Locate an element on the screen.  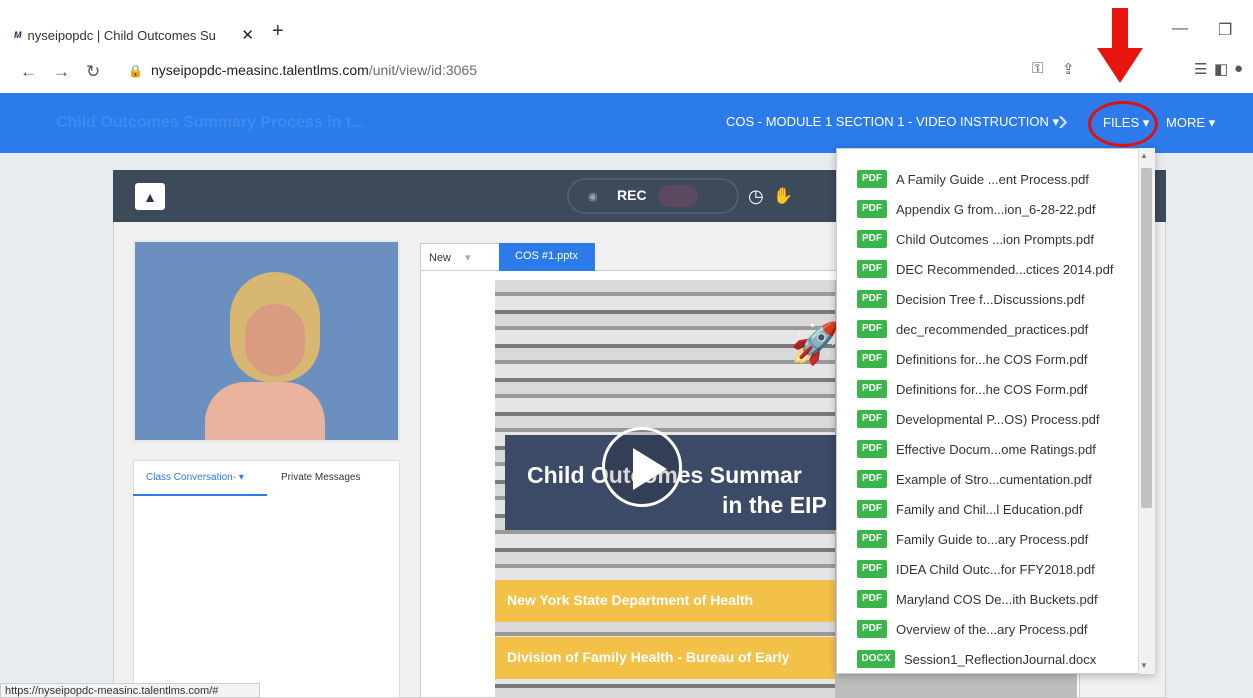
site-favicon-icon: M is located at coordinates (18, 35).